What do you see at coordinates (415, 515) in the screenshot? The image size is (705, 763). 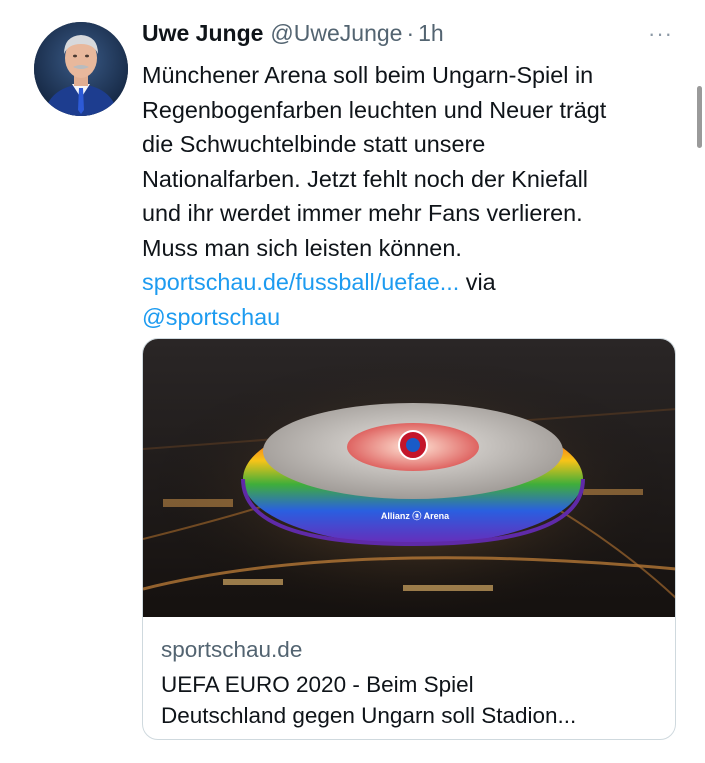 I see `stadium-sign-text: Allianz ⓐ Arena` at bounding box center [415, 515].